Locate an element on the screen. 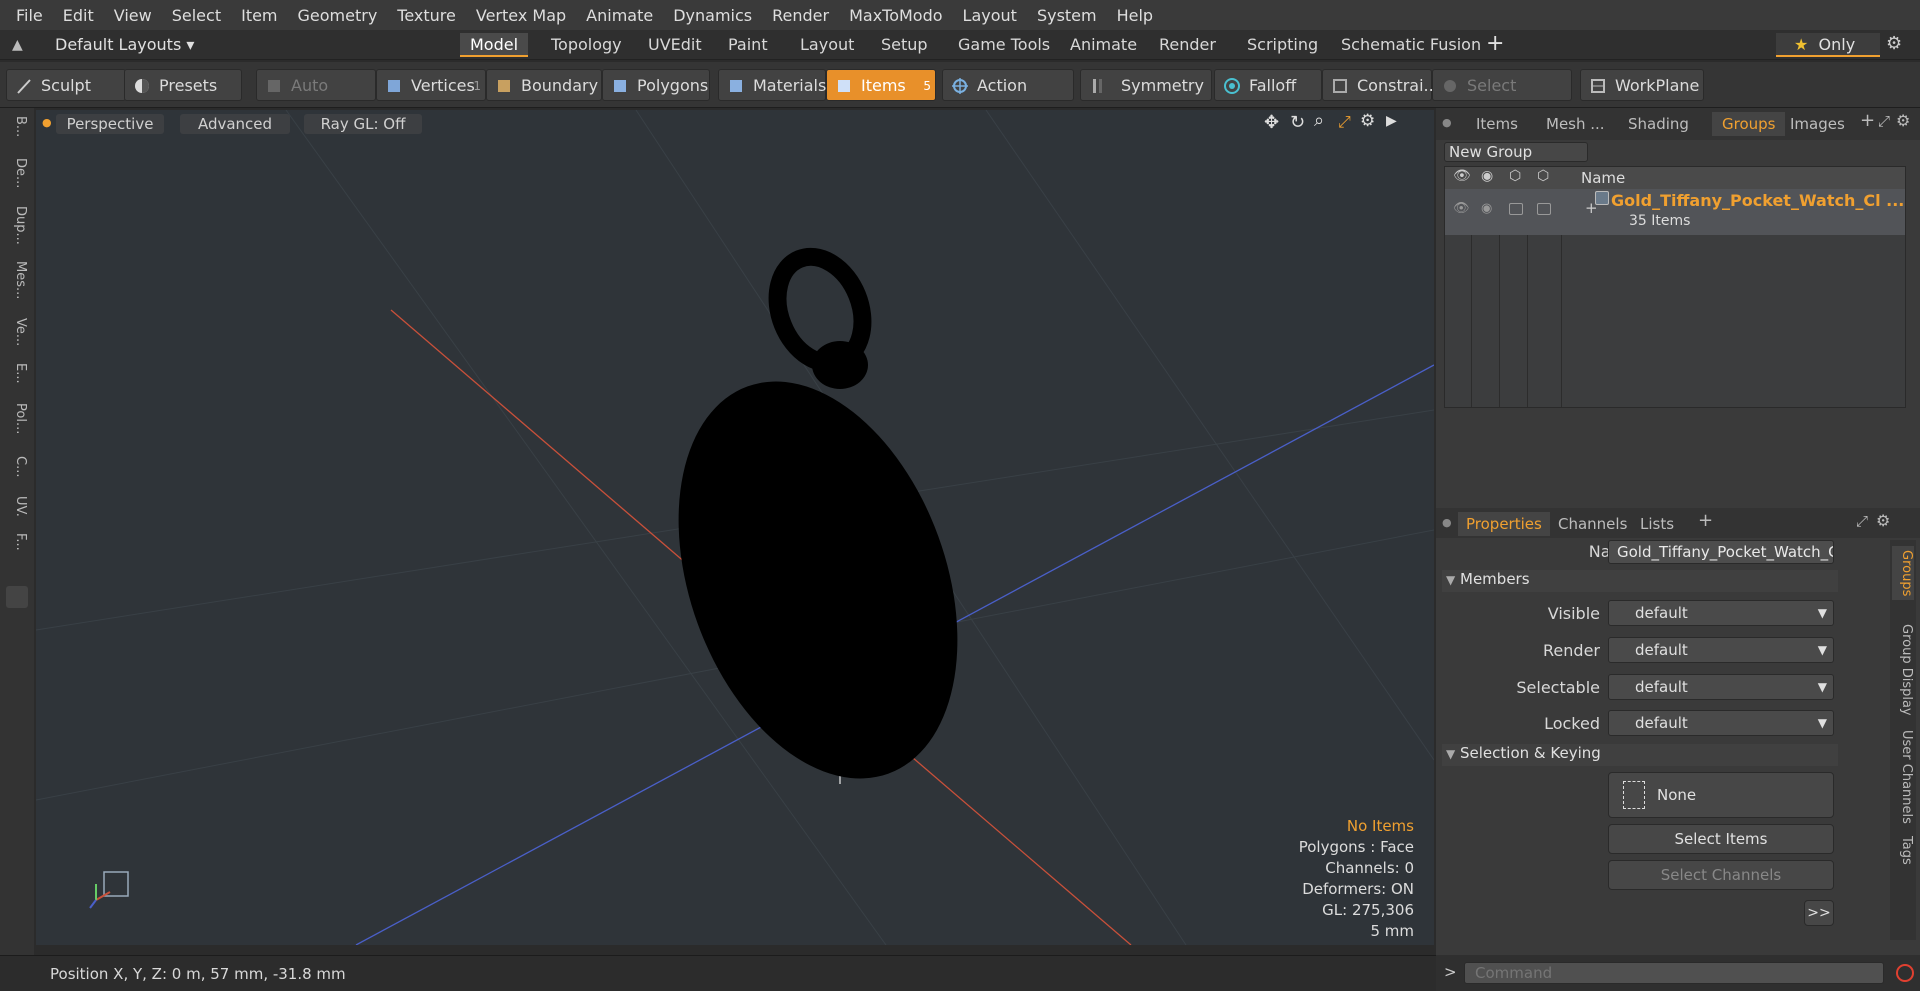 Image resolution: width=1920 pixels, height=991 pixels. items-button: Items 5 is located at coordinates (881, 85).